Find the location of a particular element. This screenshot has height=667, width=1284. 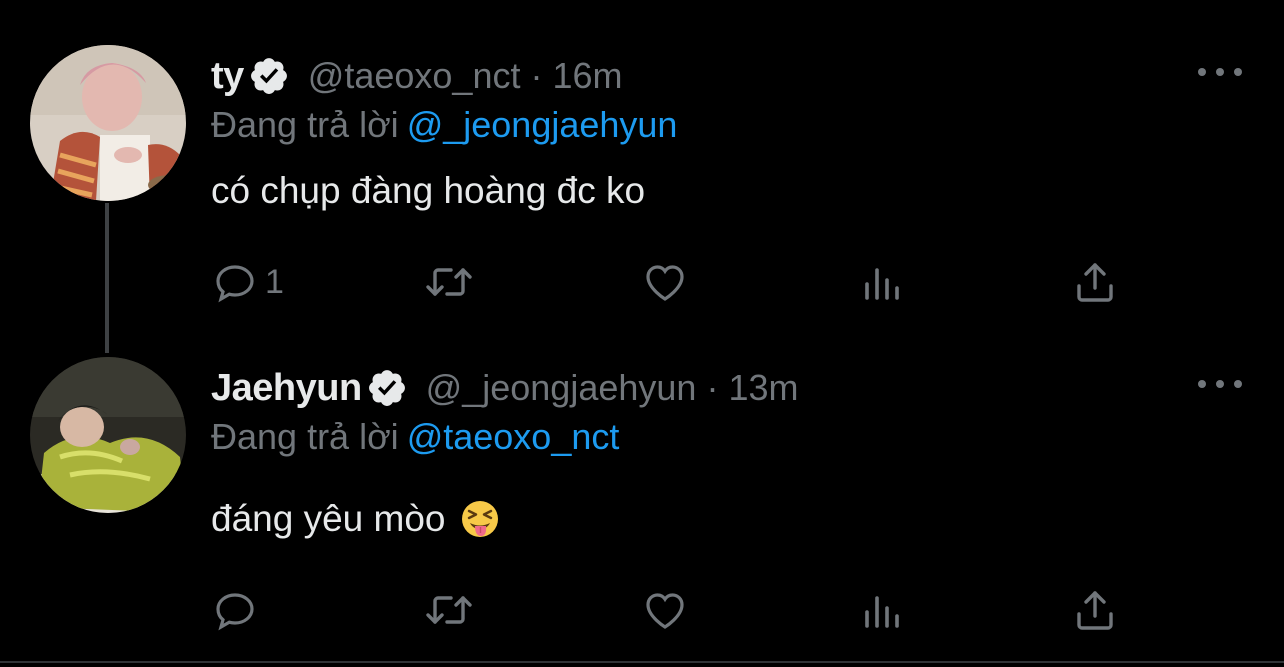

squinting-face-with-tongue-emoji is located at coordinates (480, 519).